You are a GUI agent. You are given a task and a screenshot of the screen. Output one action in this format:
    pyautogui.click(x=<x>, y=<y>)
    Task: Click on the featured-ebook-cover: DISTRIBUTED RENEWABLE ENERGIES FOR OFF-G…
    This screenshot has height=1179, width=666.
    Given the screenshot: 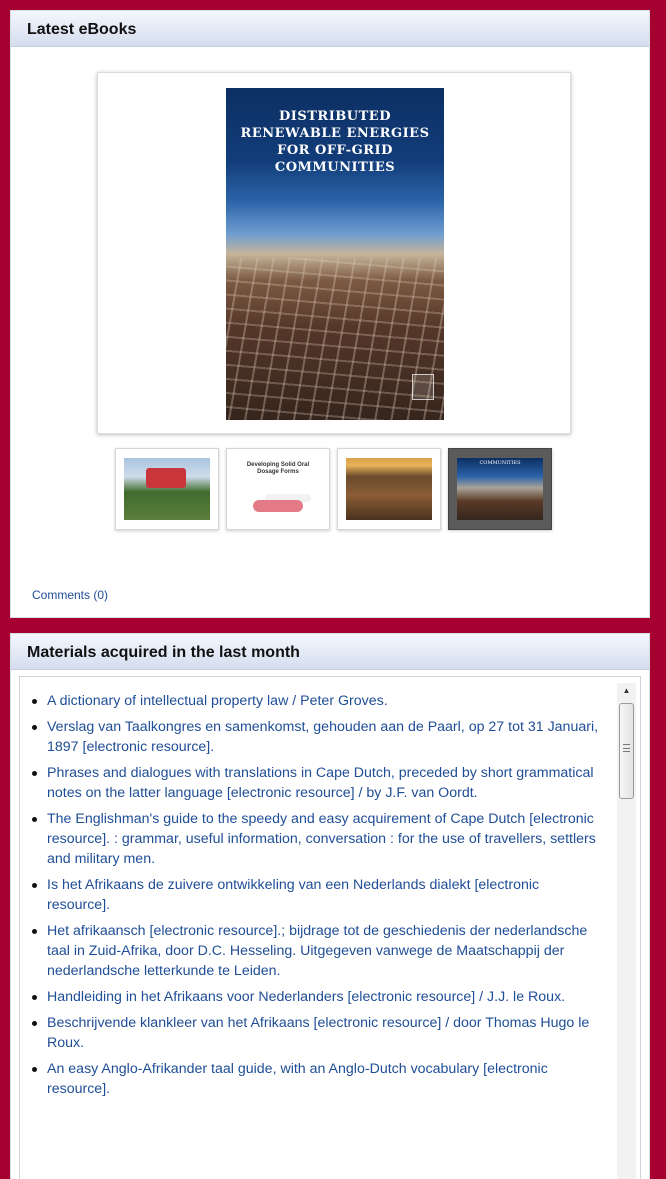 What is the action you would take?
    pyautogui.click(x=335, y=254)
    